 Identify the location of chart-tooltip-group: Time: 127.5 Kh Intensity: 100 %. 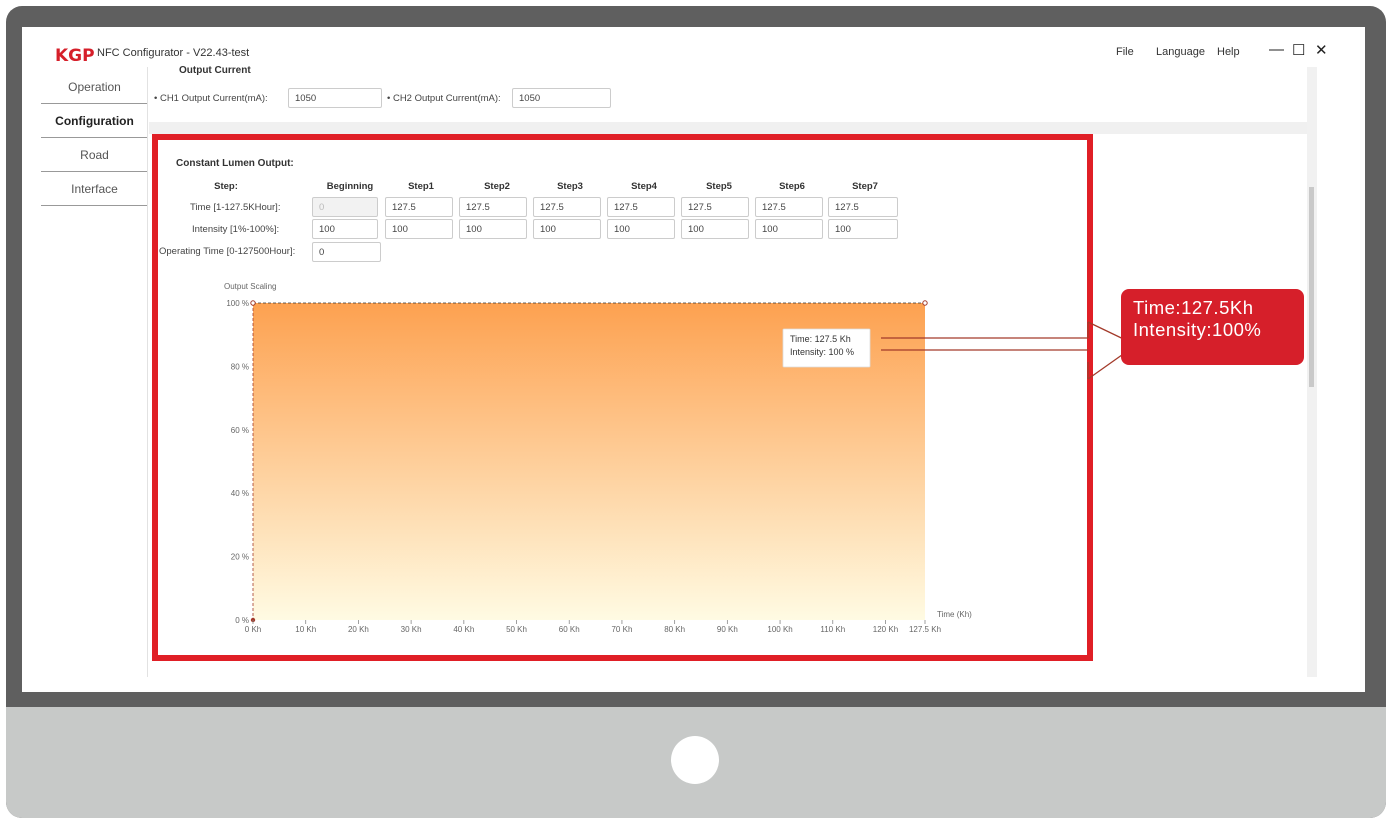
(935, 348).